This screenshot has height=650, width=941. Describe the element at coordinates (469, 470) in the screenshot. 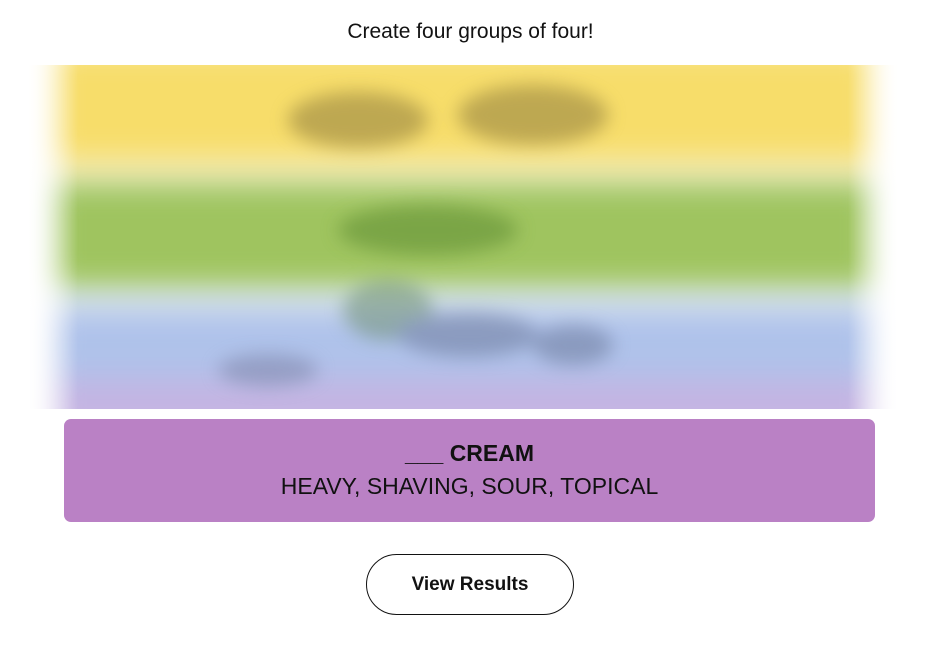

I see `solved-category-card: ___ CREAM HEAVY, SHAVING, SOUR, TOPICAL` at that location.